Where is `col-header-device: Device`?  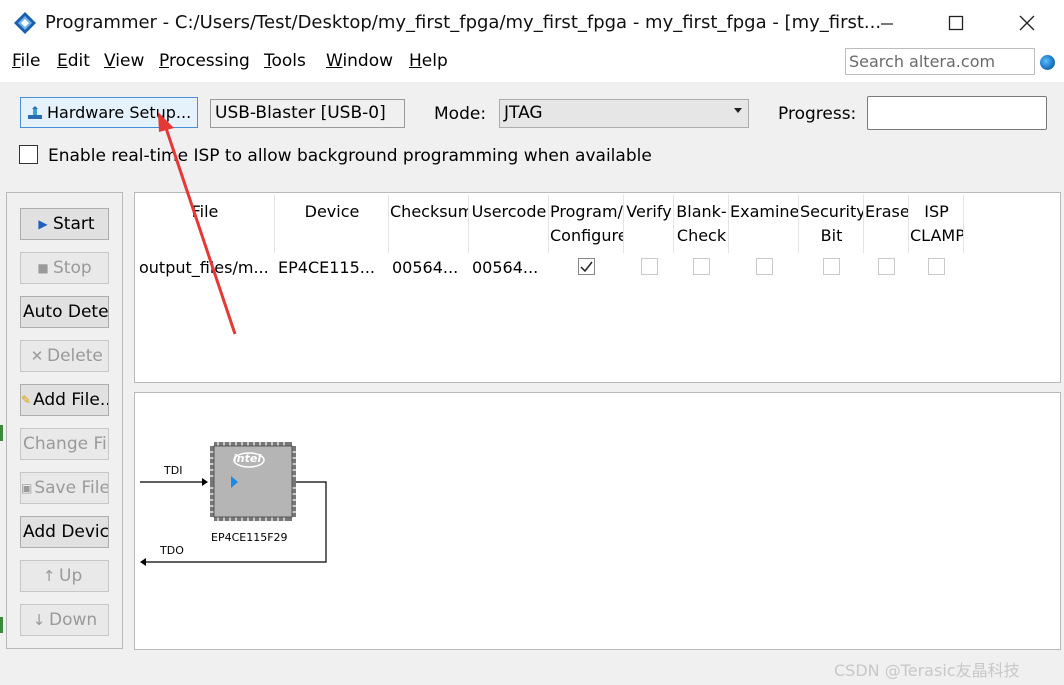 col-header-device: Device is located at coordinates (332, 212).